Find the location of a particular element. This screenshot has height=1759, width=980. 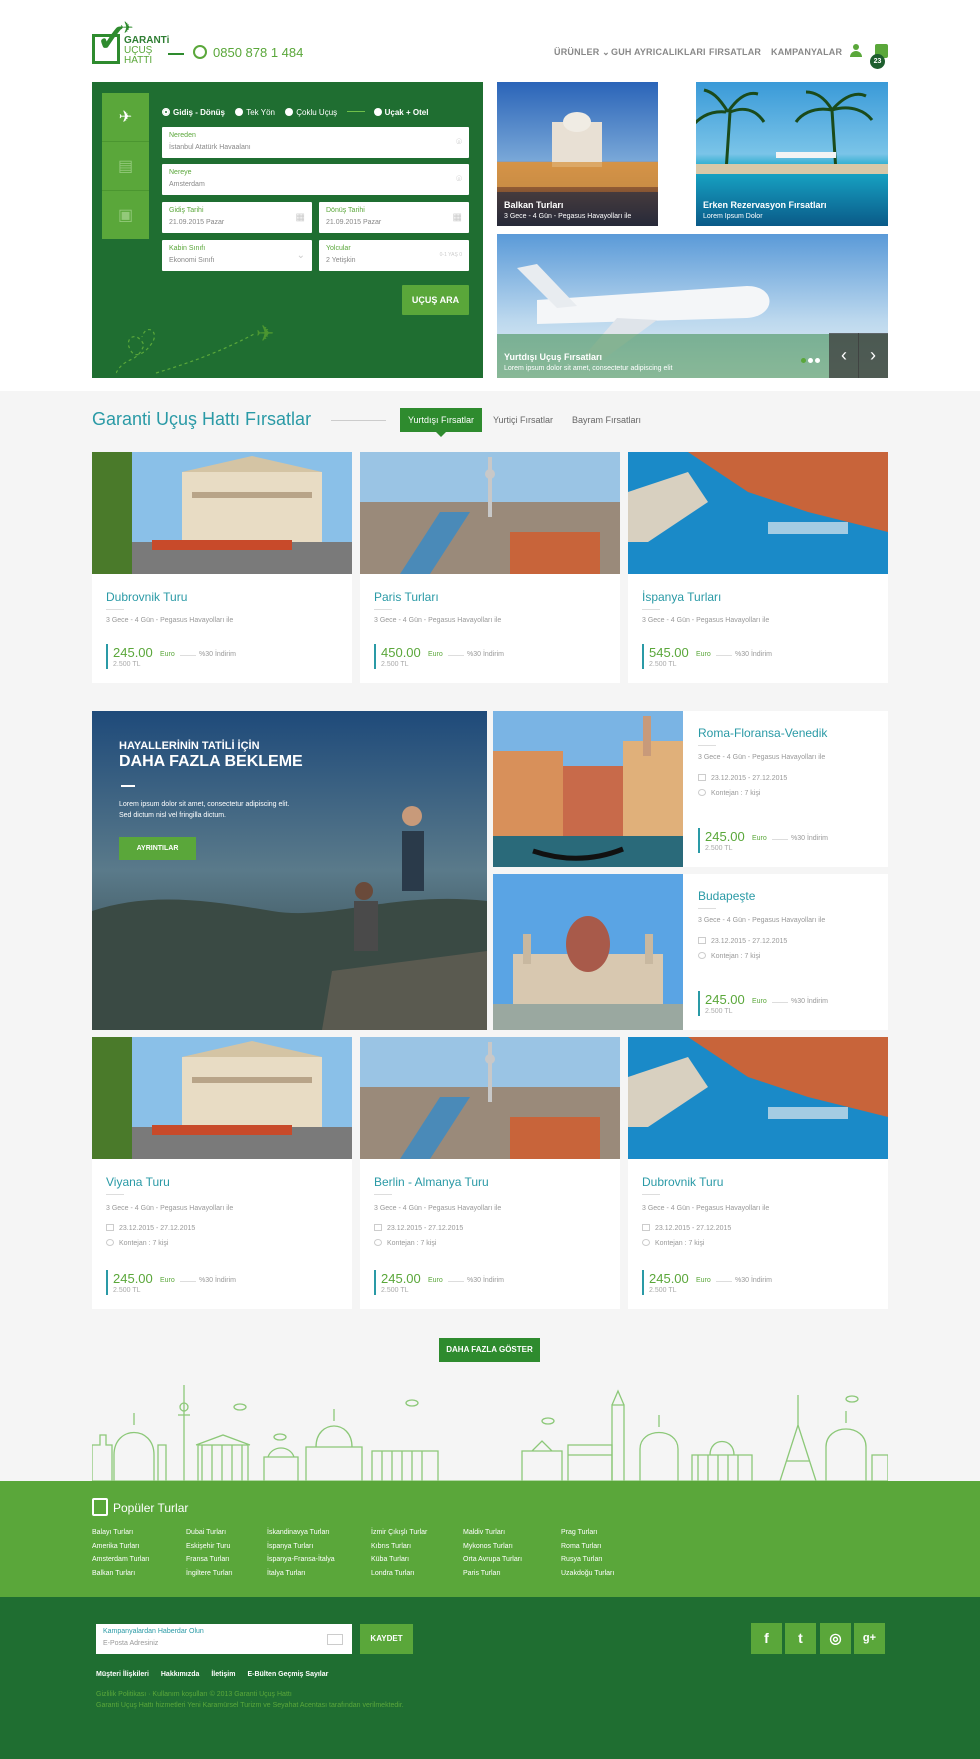

footer-link: Müşteri İlişkileri is located at coordinates (122, 1674).